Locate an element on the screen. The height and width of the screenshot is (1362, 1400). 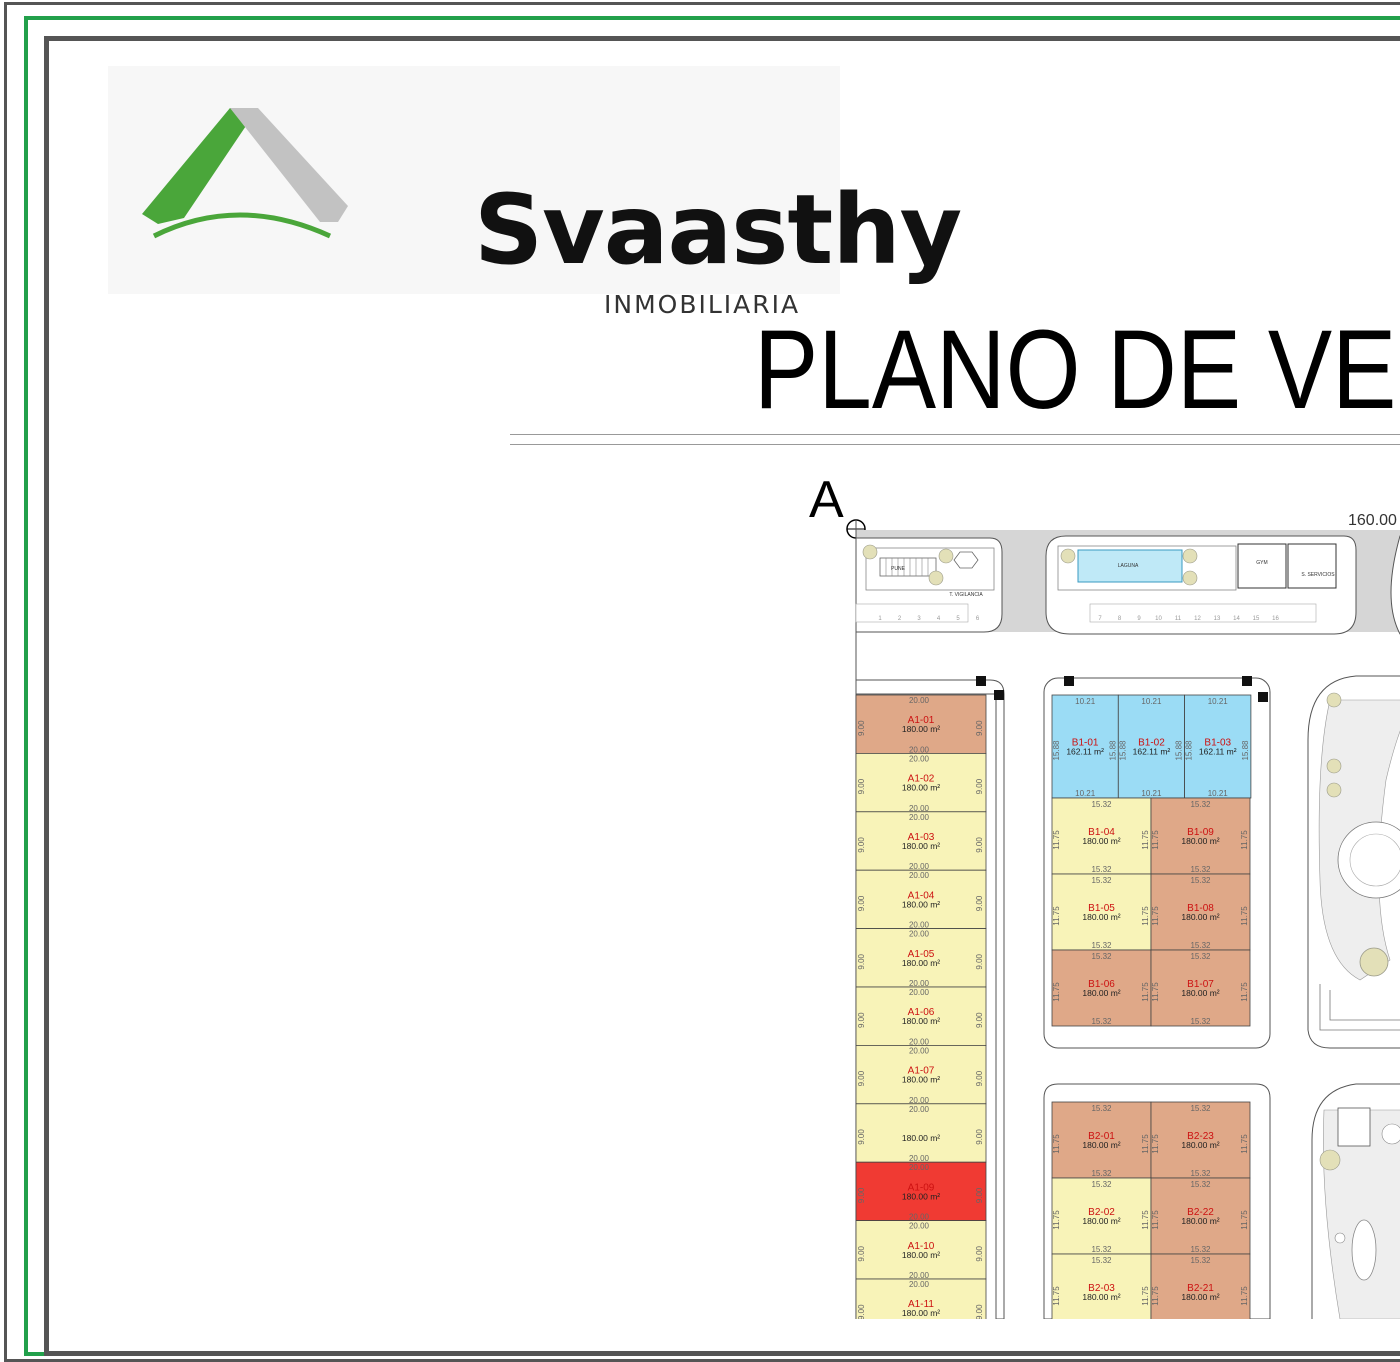
parking-number: 14 is located at coordinates (1236, 619).